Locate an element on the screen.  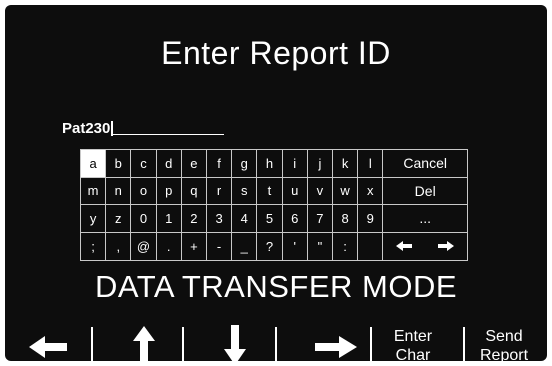
keyboard-key: v is located at coordinates (320, 191).